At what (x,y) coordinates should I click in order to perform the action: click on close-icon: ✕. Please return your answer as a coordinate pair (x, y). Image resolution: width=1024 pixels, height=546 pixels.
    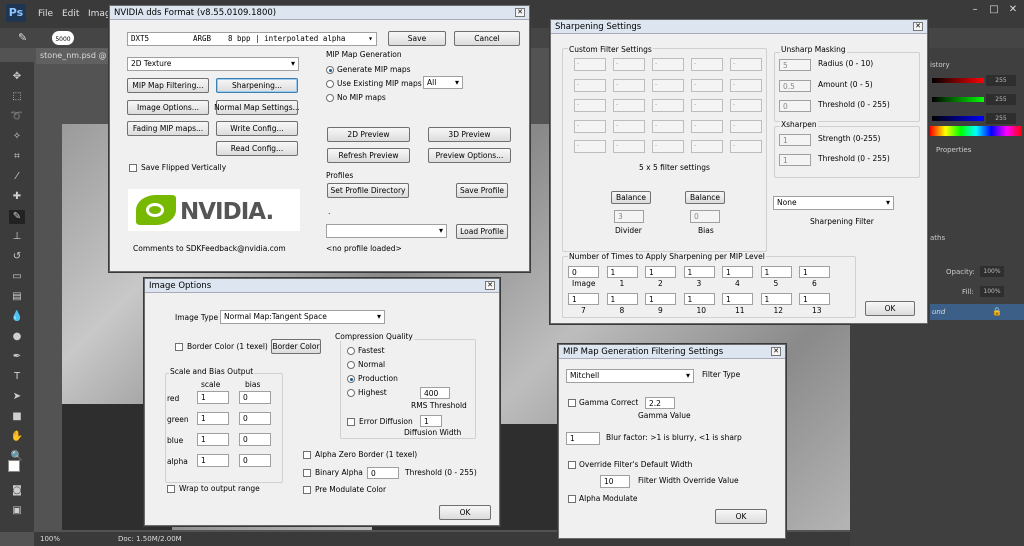
    Looking at the image, I should click on (1013, 11).